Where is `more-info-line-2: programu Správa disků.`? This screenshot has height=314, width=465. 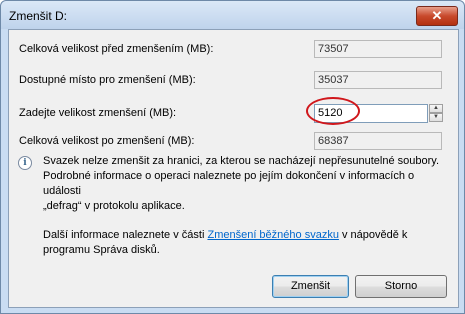 more-info-line-2: programu Správa disků. is located at coordinates (101, 250).